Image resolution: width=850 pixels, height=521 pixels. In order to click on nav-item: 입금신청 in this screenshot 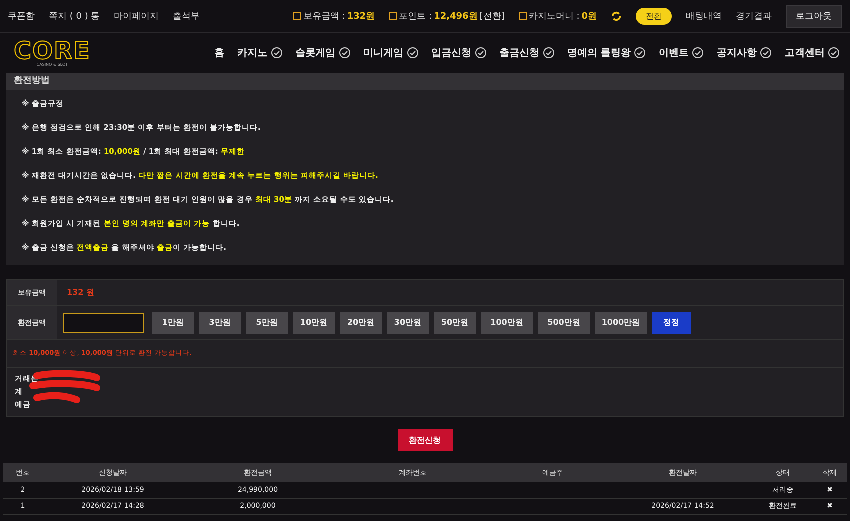, I will do `click(459, 53)`.